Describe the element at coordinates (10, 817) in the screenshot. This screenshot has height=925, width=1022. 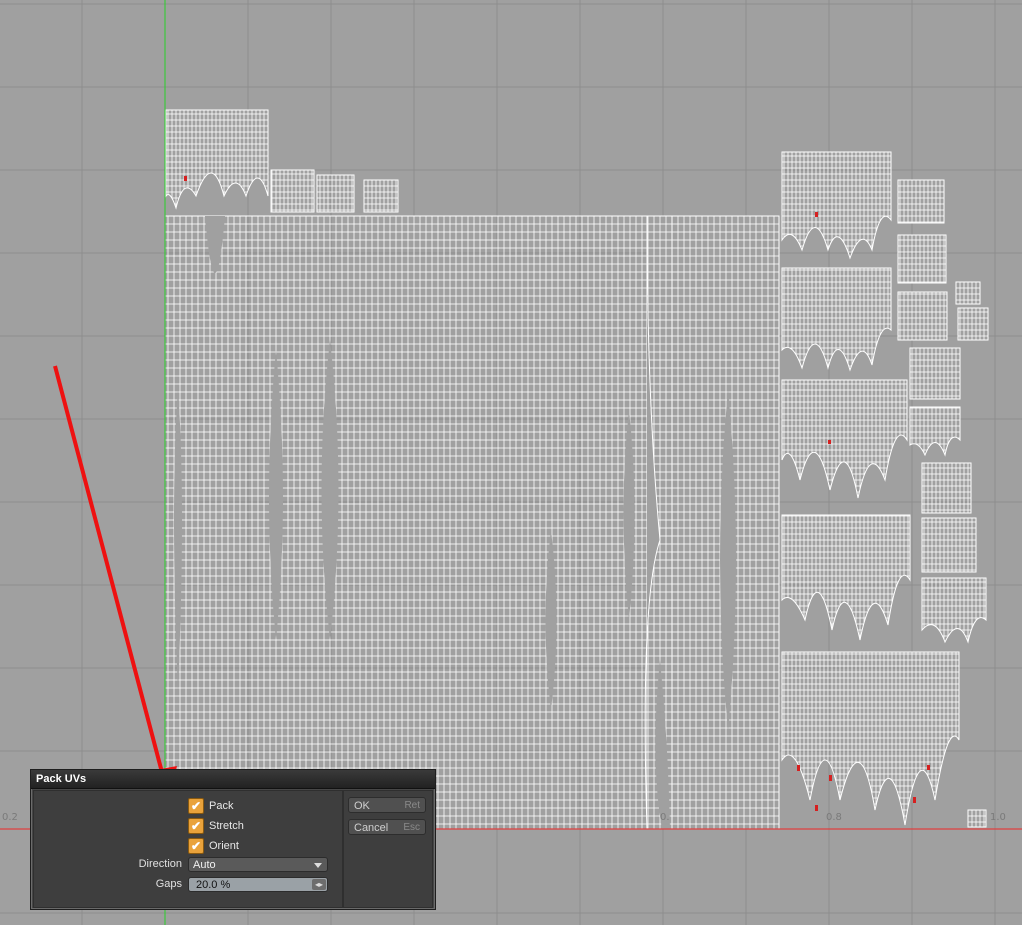
I see `axis-label-02: 0.2` at that location.